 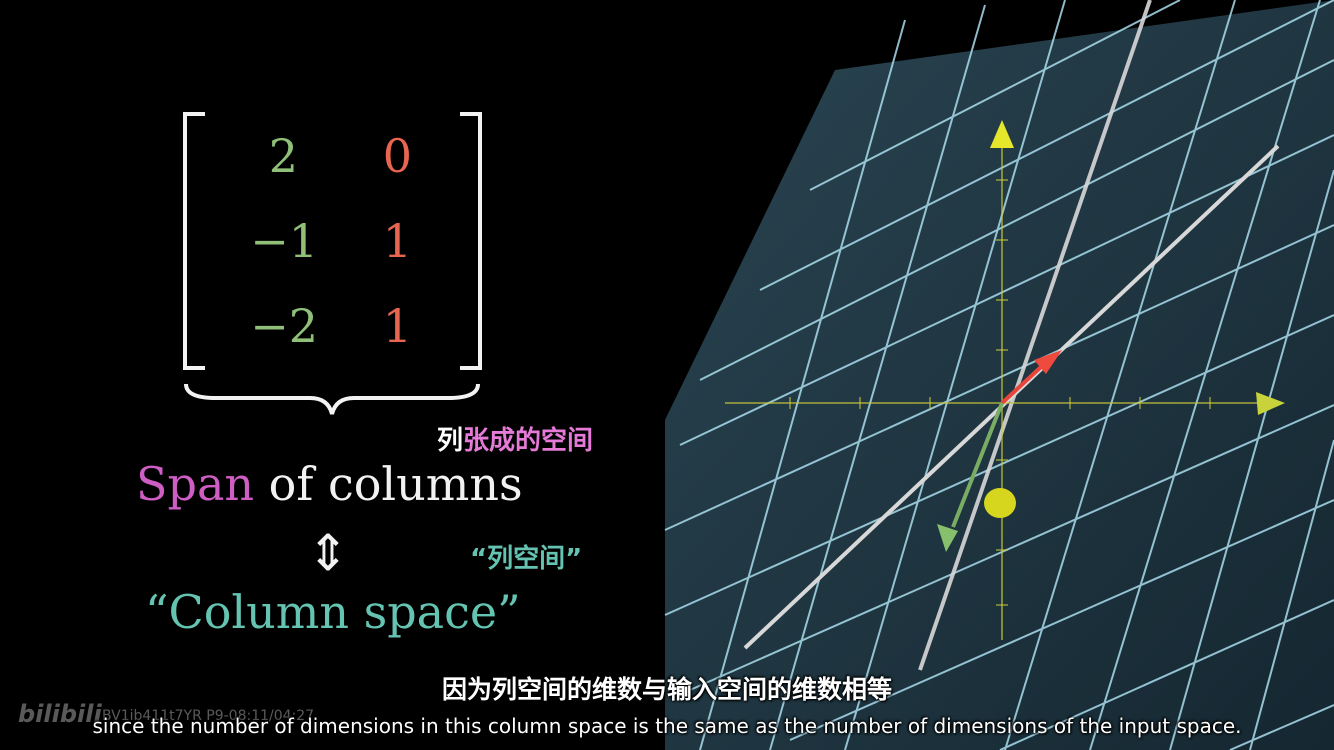 What do you see at coordinates (666, 689) in the screenshot?
I see `subtitle-chinese: 因为列空间的维数与输入空间的维数相等` at bounding box center [666, 689].